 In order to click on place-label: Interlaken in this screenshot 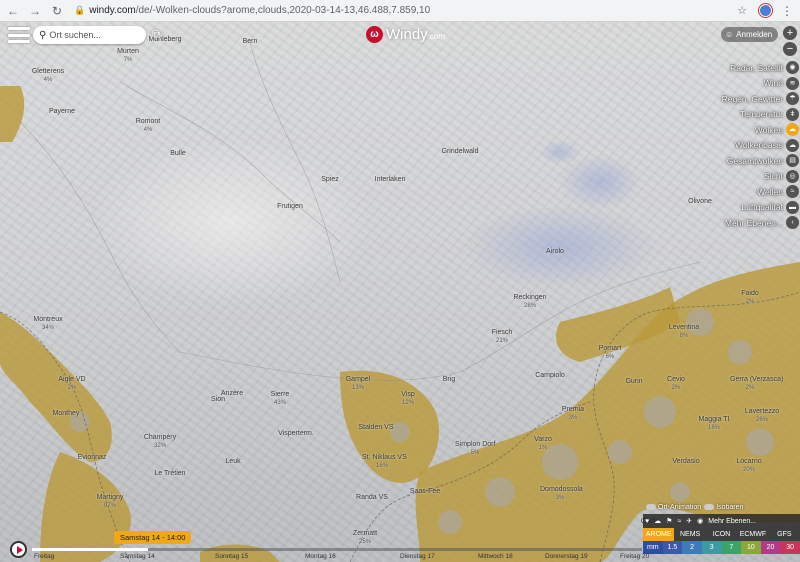, I will do `click(390, 180)`.